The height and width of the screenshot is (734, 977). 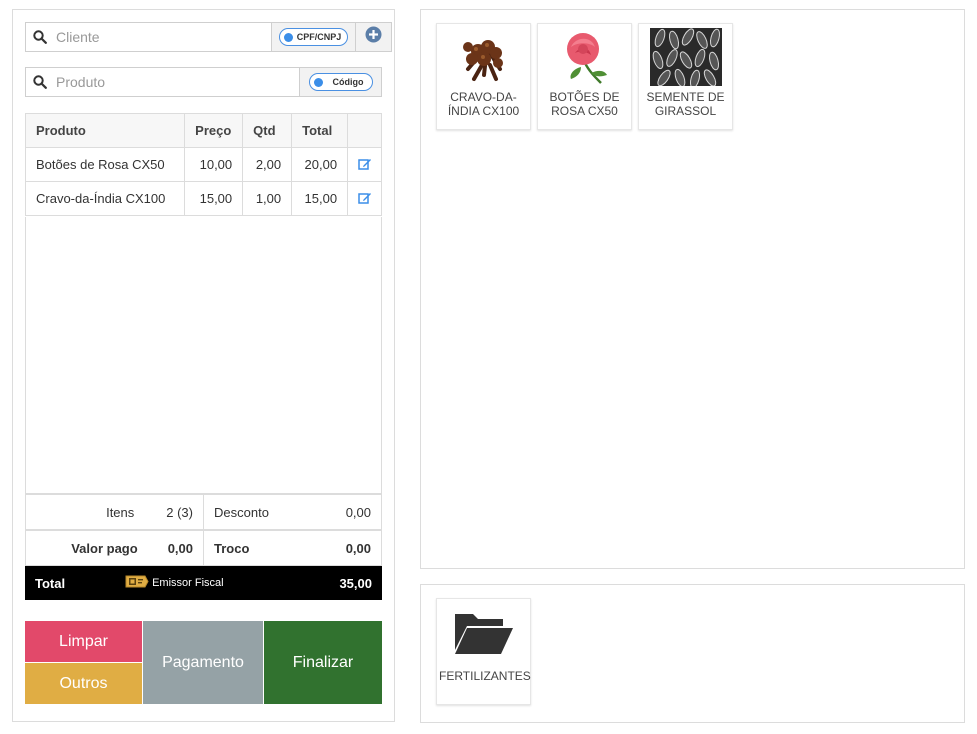 I want to click on summary-row-items: Itens 2 (3) Desconto 0,00, so click(x=203, y=512).